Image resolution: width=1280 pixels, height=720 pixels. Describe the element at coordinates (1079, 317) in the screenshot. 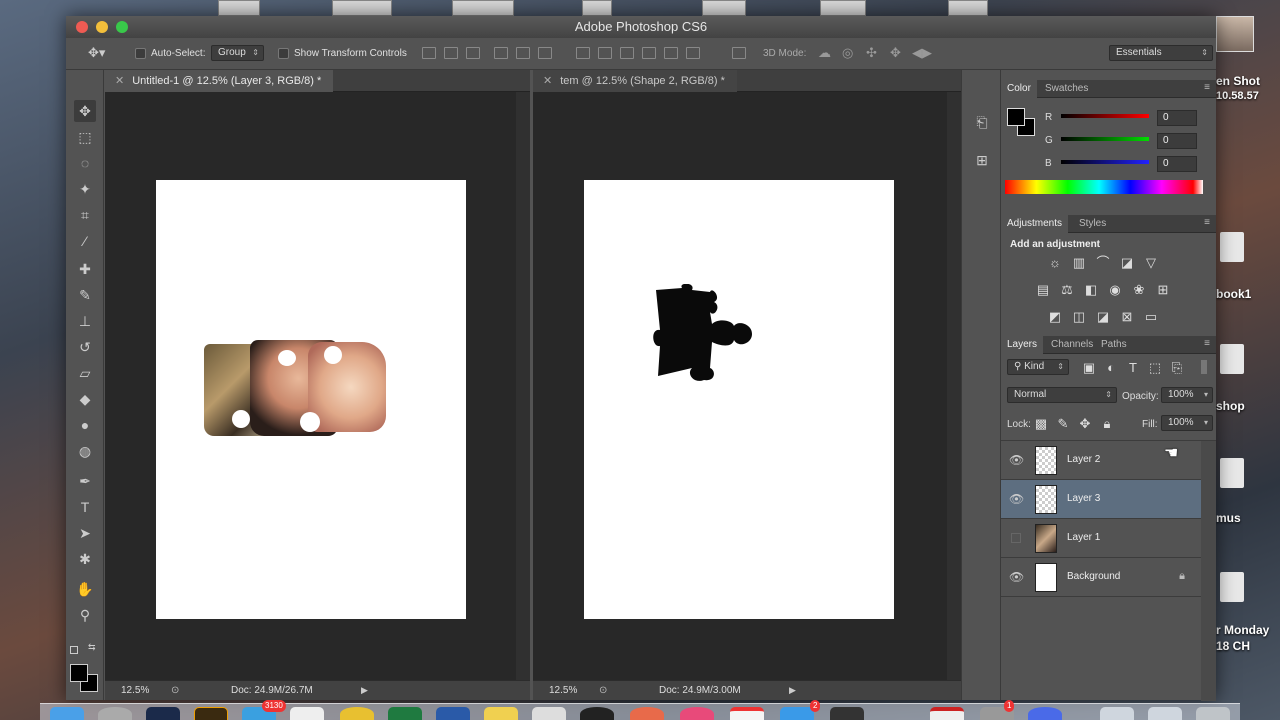

I see `posterize-icon: ◫` at that location.